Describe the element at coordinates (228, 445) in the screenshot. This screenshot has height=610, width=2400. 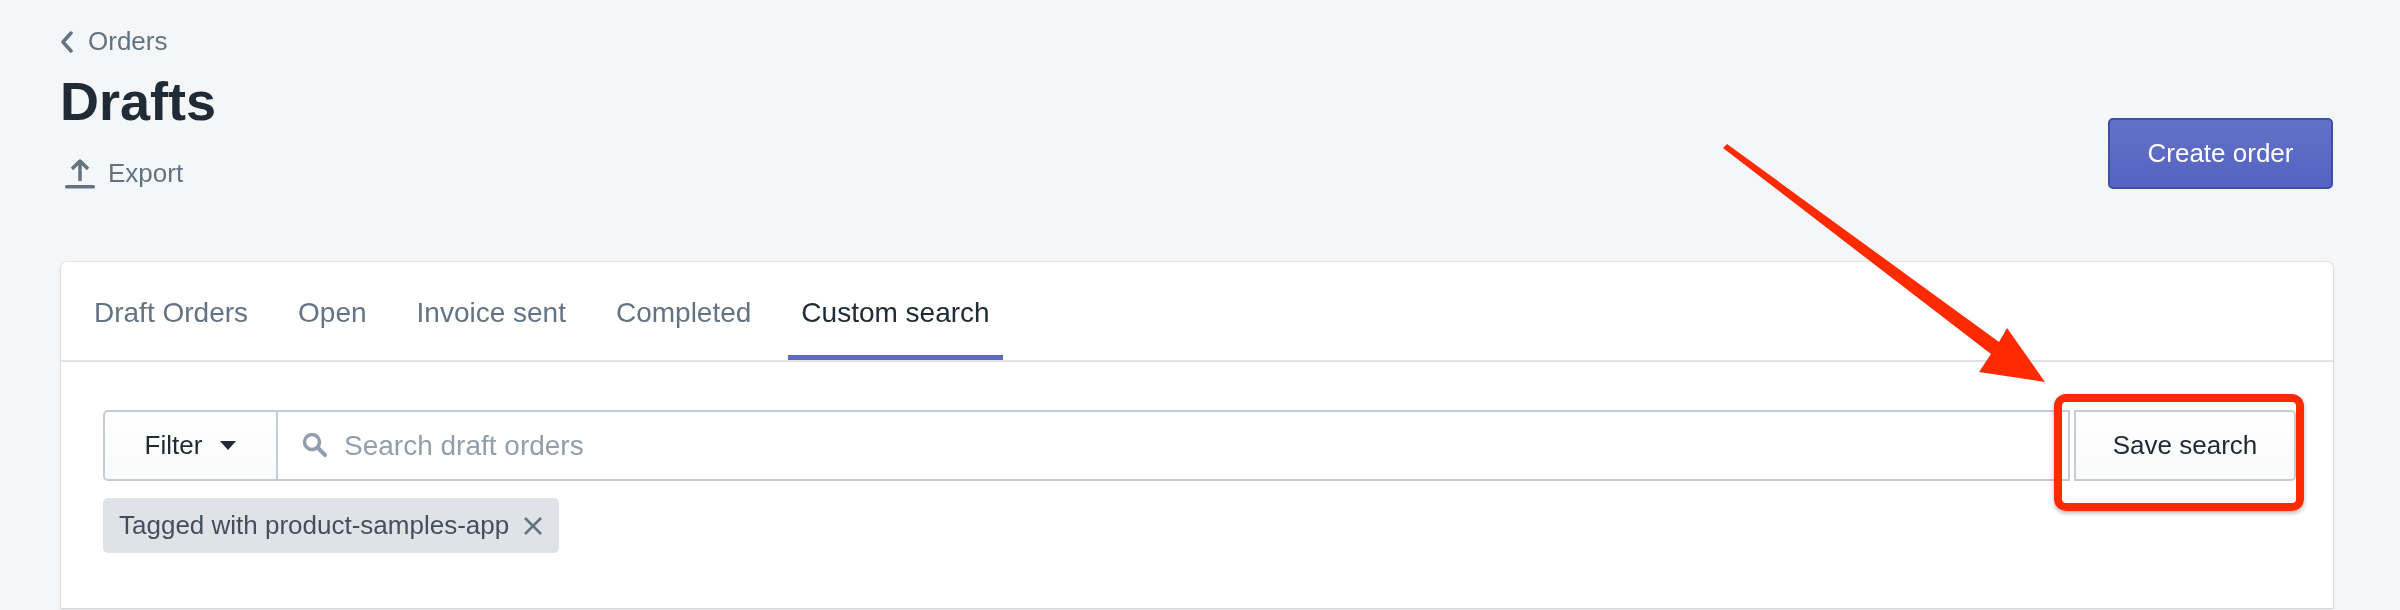
I see `caret-down-icon` at that location.